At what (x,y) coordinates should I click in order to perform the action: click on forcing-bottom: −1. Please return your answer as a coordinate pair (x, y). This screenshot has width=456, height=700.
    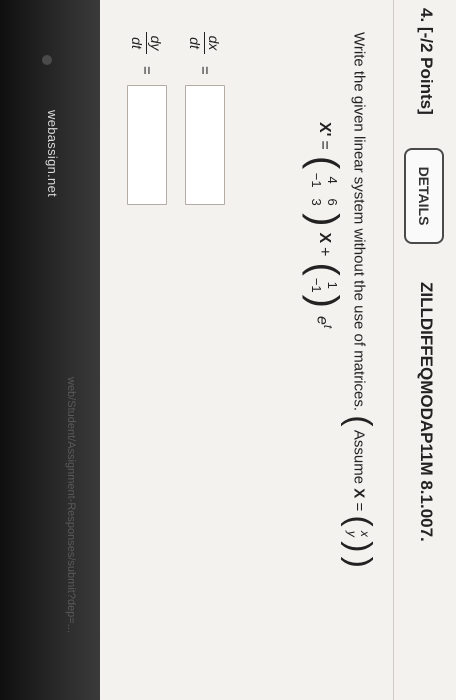
    Looking at the image, I should click on (316, 285).